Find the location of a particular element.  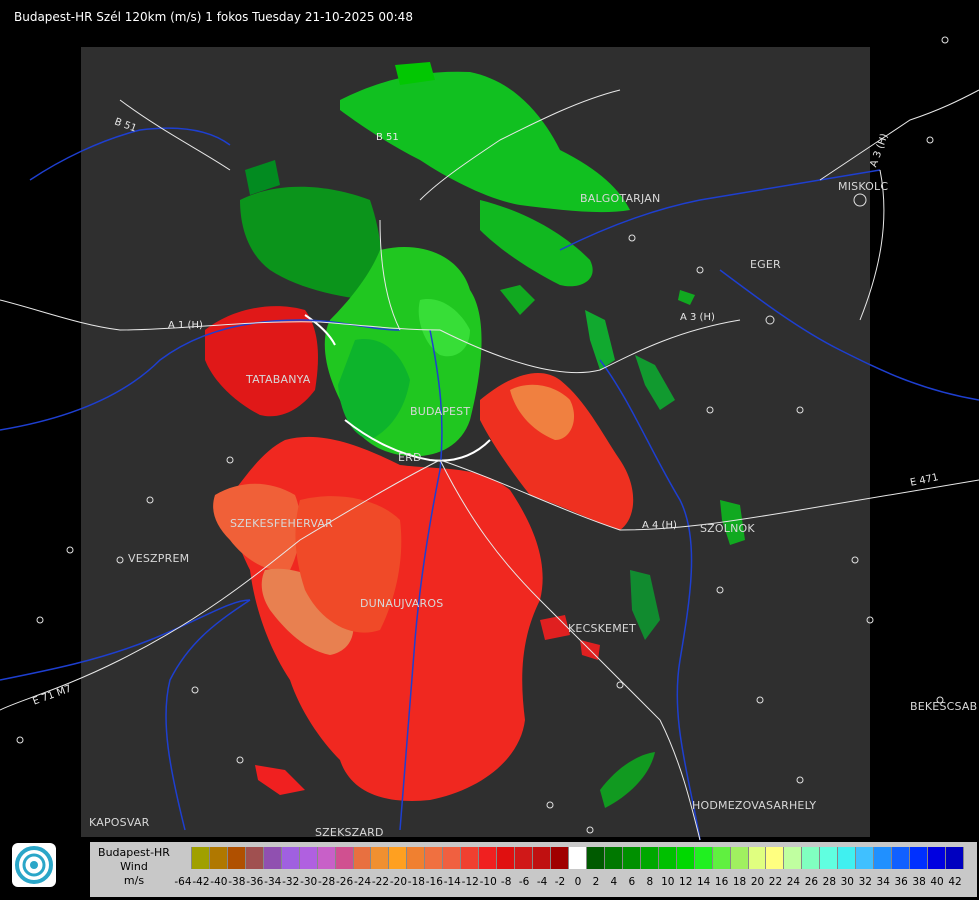

legend-tick-label: 18 is located at coordinates (739, 882).